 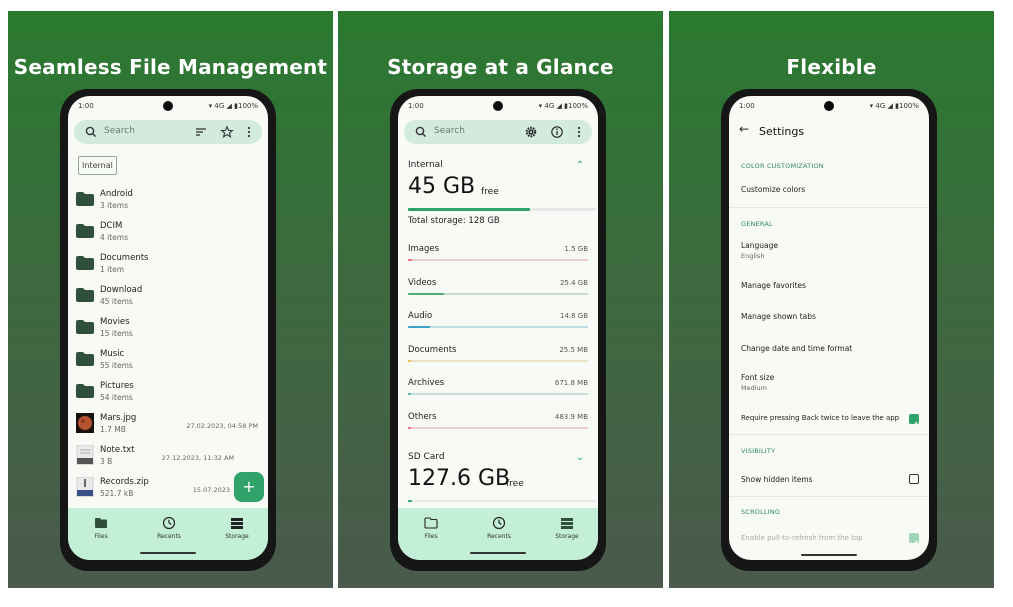 What do you see at coordinates (170, 67) in the screenshot?
I see `panel-title: Seamless File Management` at bounding box center [170, 67].